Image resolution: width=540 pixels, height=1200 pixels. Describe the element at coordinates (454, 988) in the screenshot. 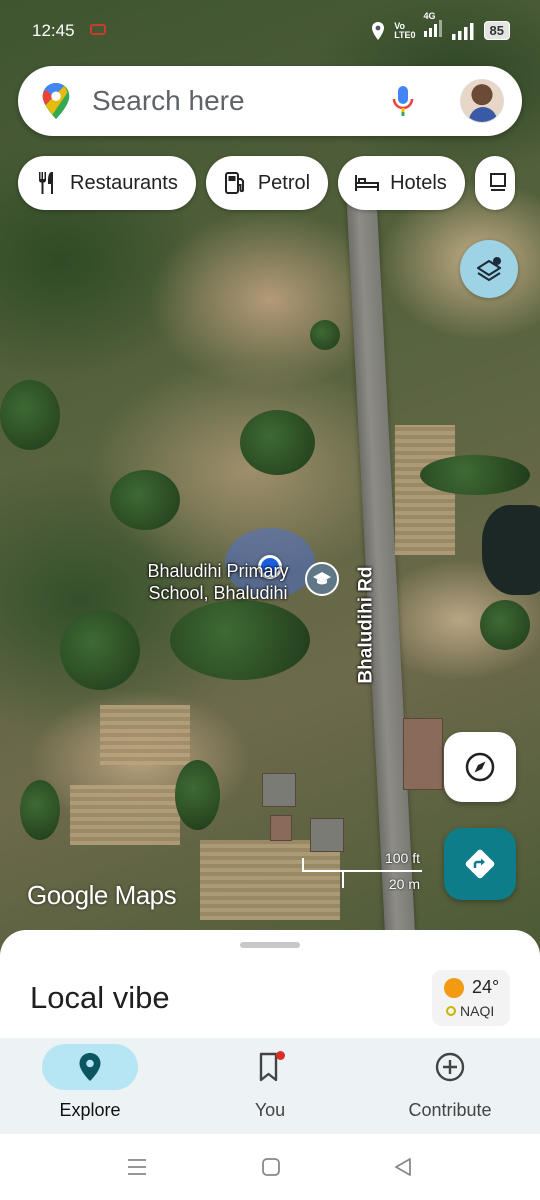

I see `sun-icon` at that location.